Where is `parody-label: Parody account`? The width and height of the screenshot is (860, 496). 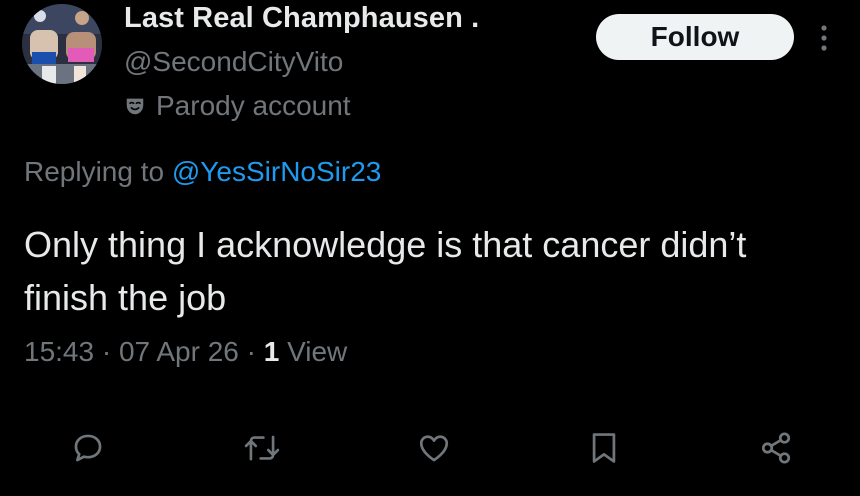
parody-label: Parody account is located at coordinates (237, 106).